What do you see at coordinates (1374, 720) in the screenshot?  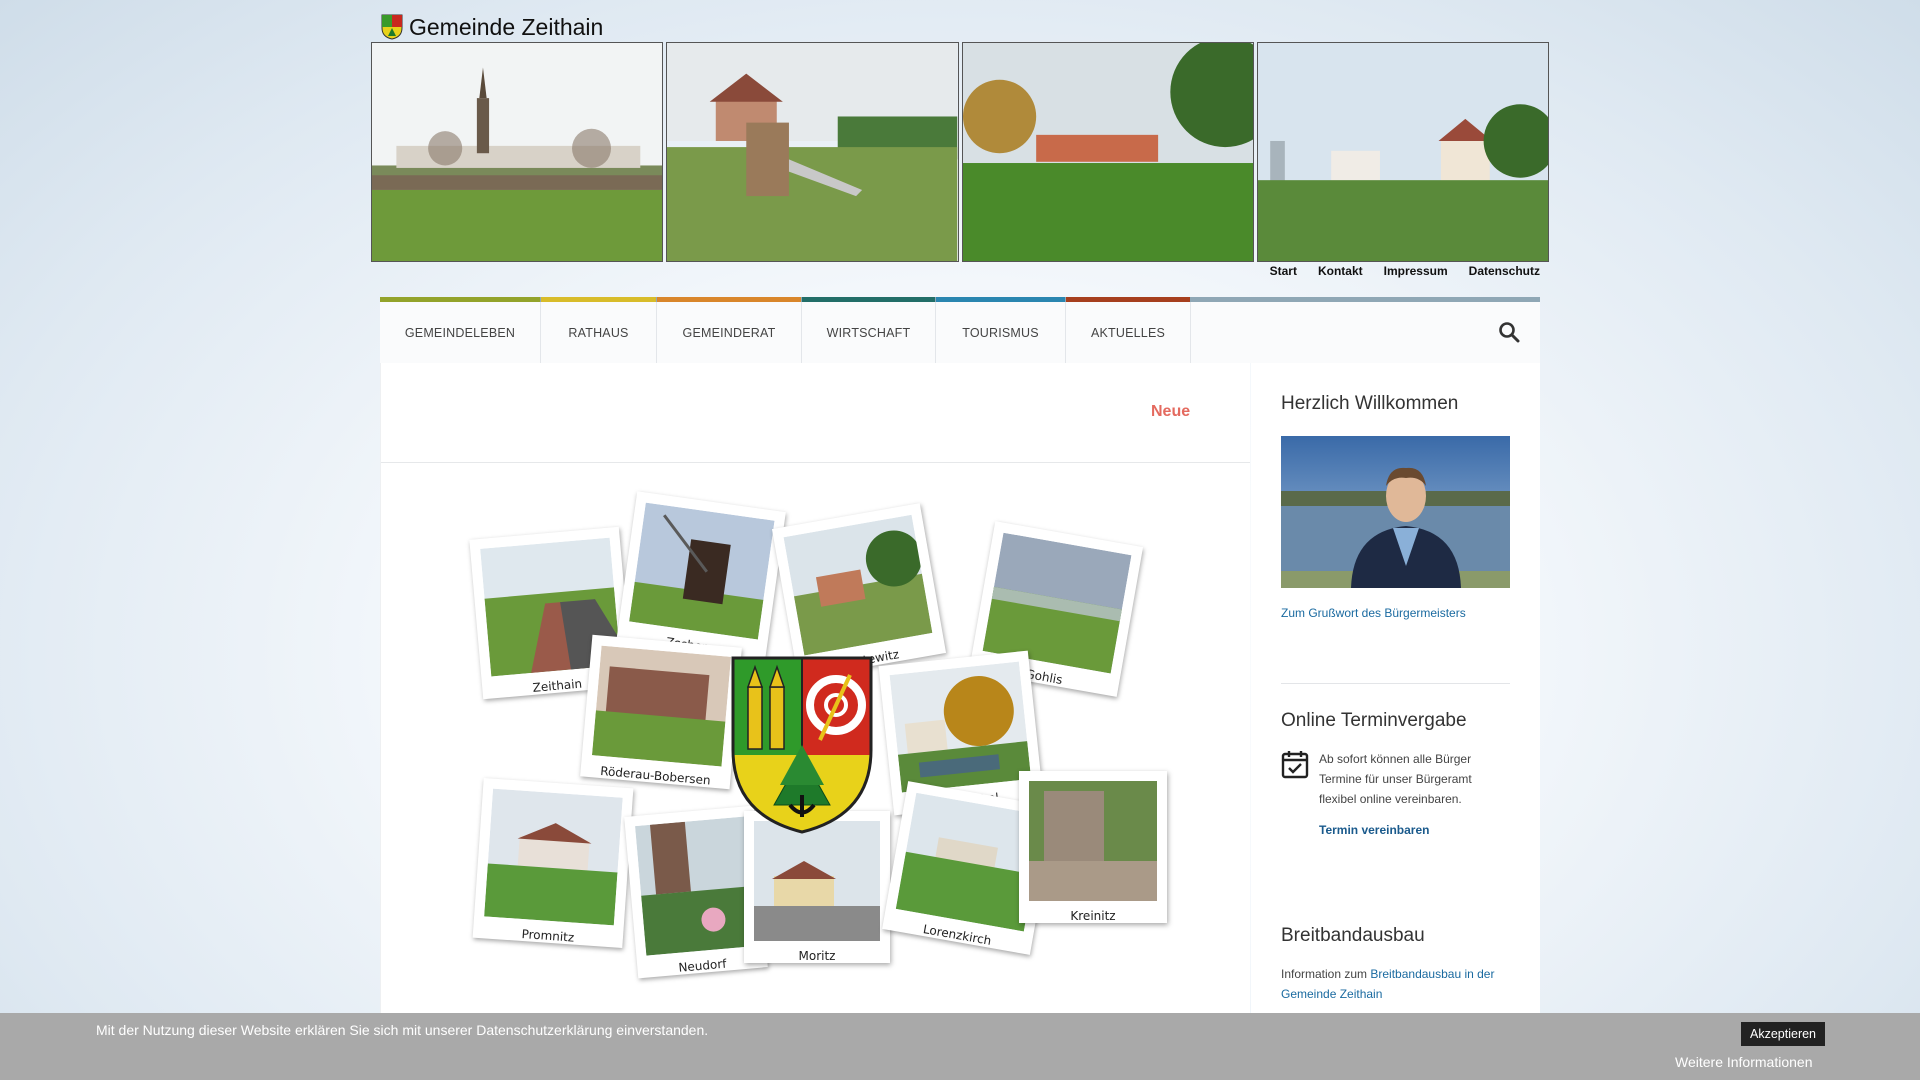 I see `termin-heading: Online Terminvergabe` at bounding box center [1374, 720].